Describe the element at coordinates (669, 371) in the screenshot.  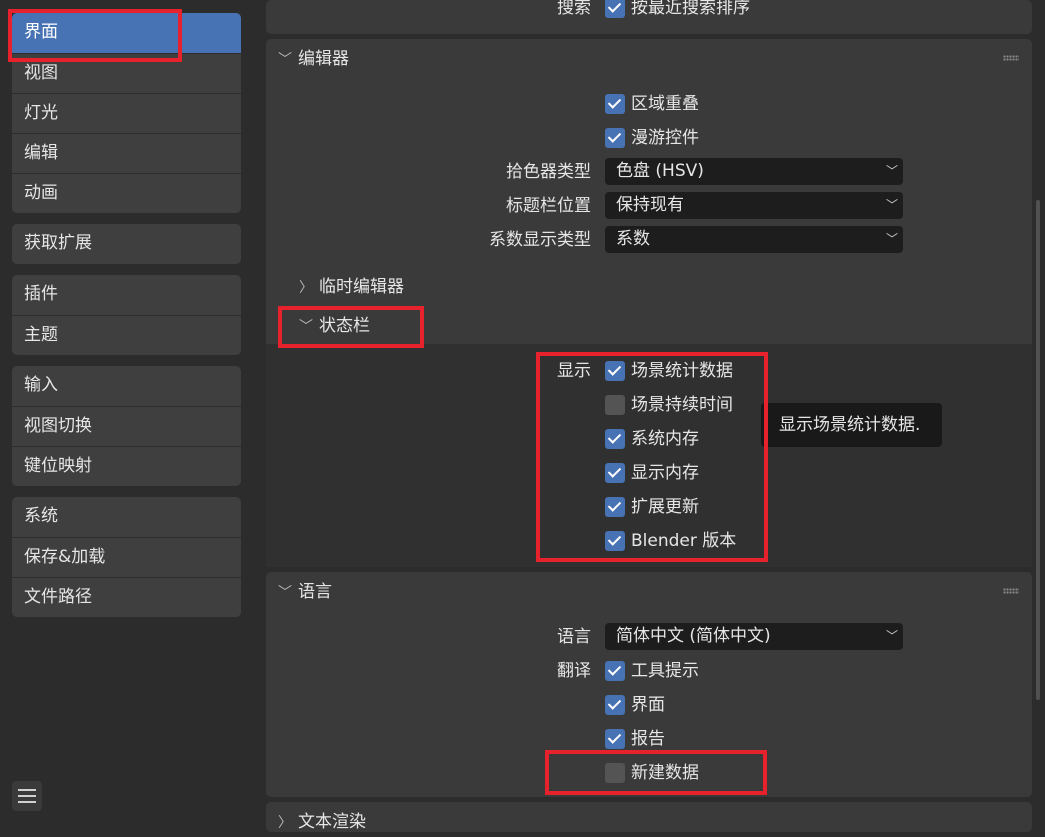
I see `scene-statistics-checkbox: 场景统计数据` at that location.